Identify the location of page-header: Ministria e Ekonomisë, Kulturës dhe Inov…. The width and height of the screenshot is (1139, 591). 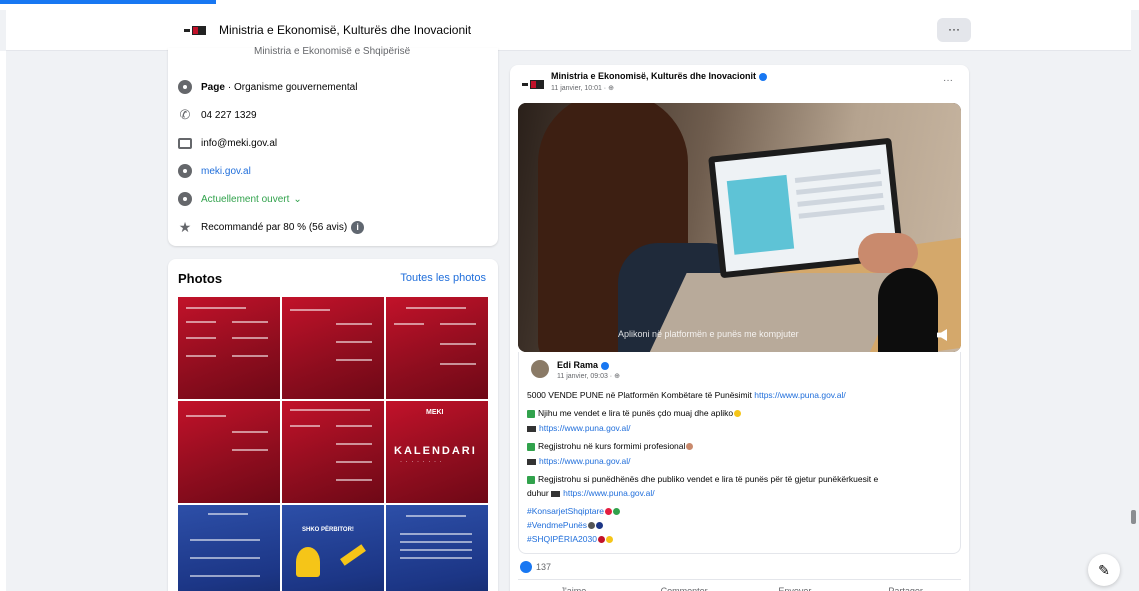
(568, 30).